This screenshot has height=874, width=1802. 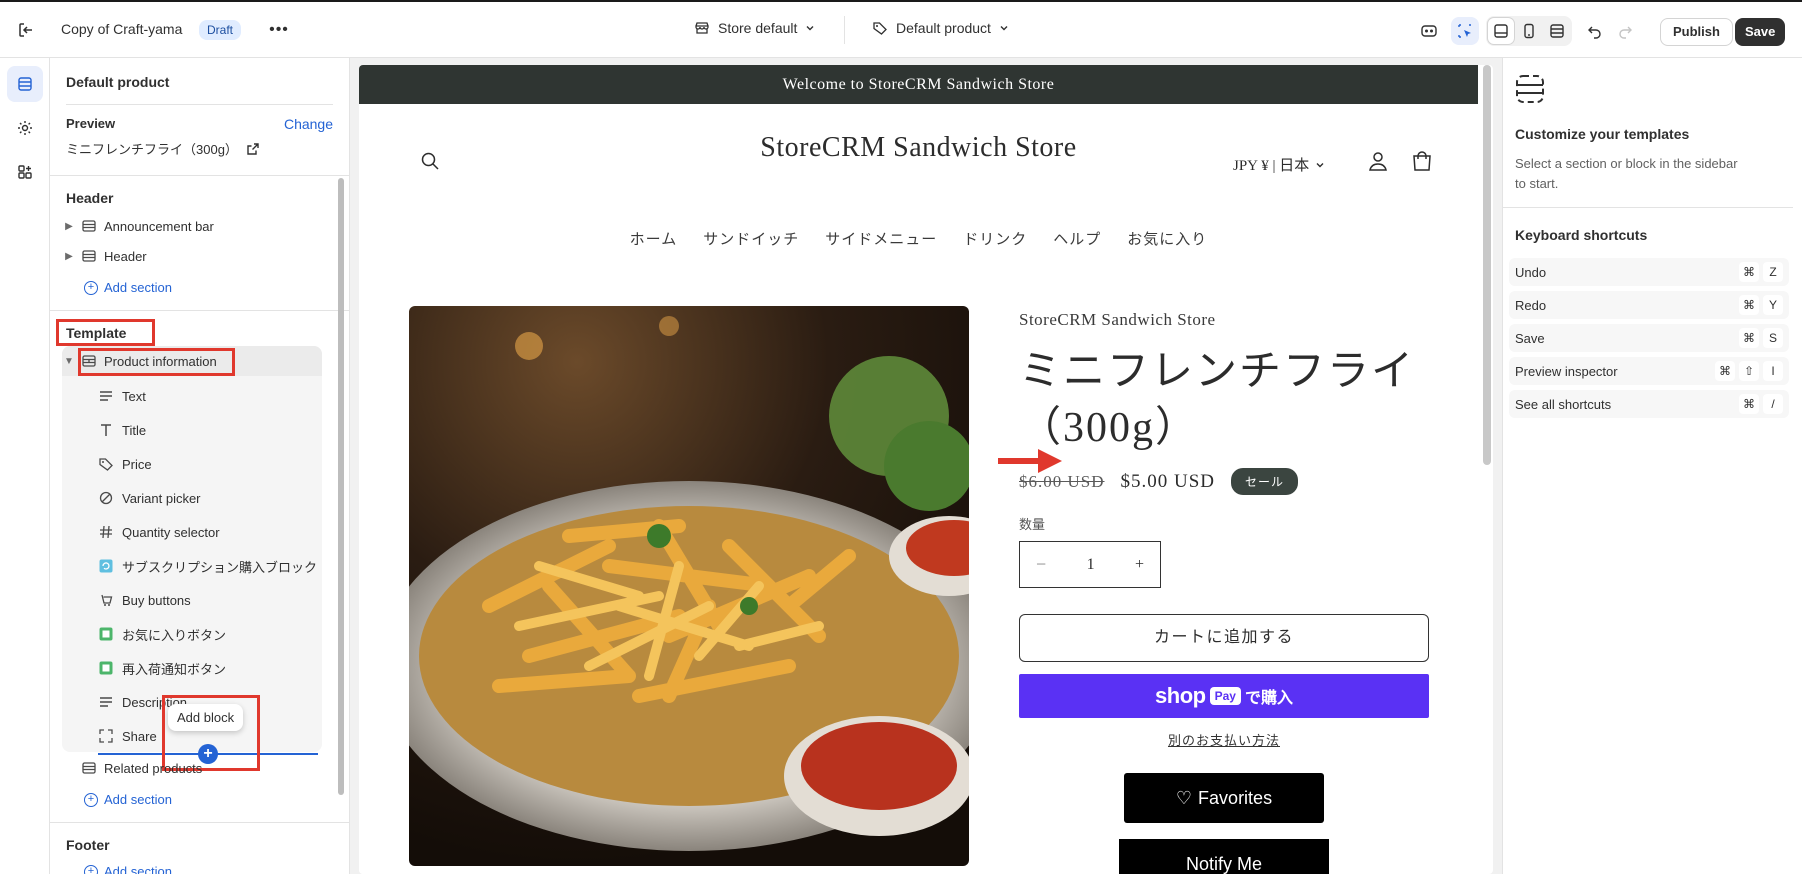 What do you see at coordinates (341, 486) in the screenshot?
I see `sidebar-scrollbar` at bounding box center [341, 486].